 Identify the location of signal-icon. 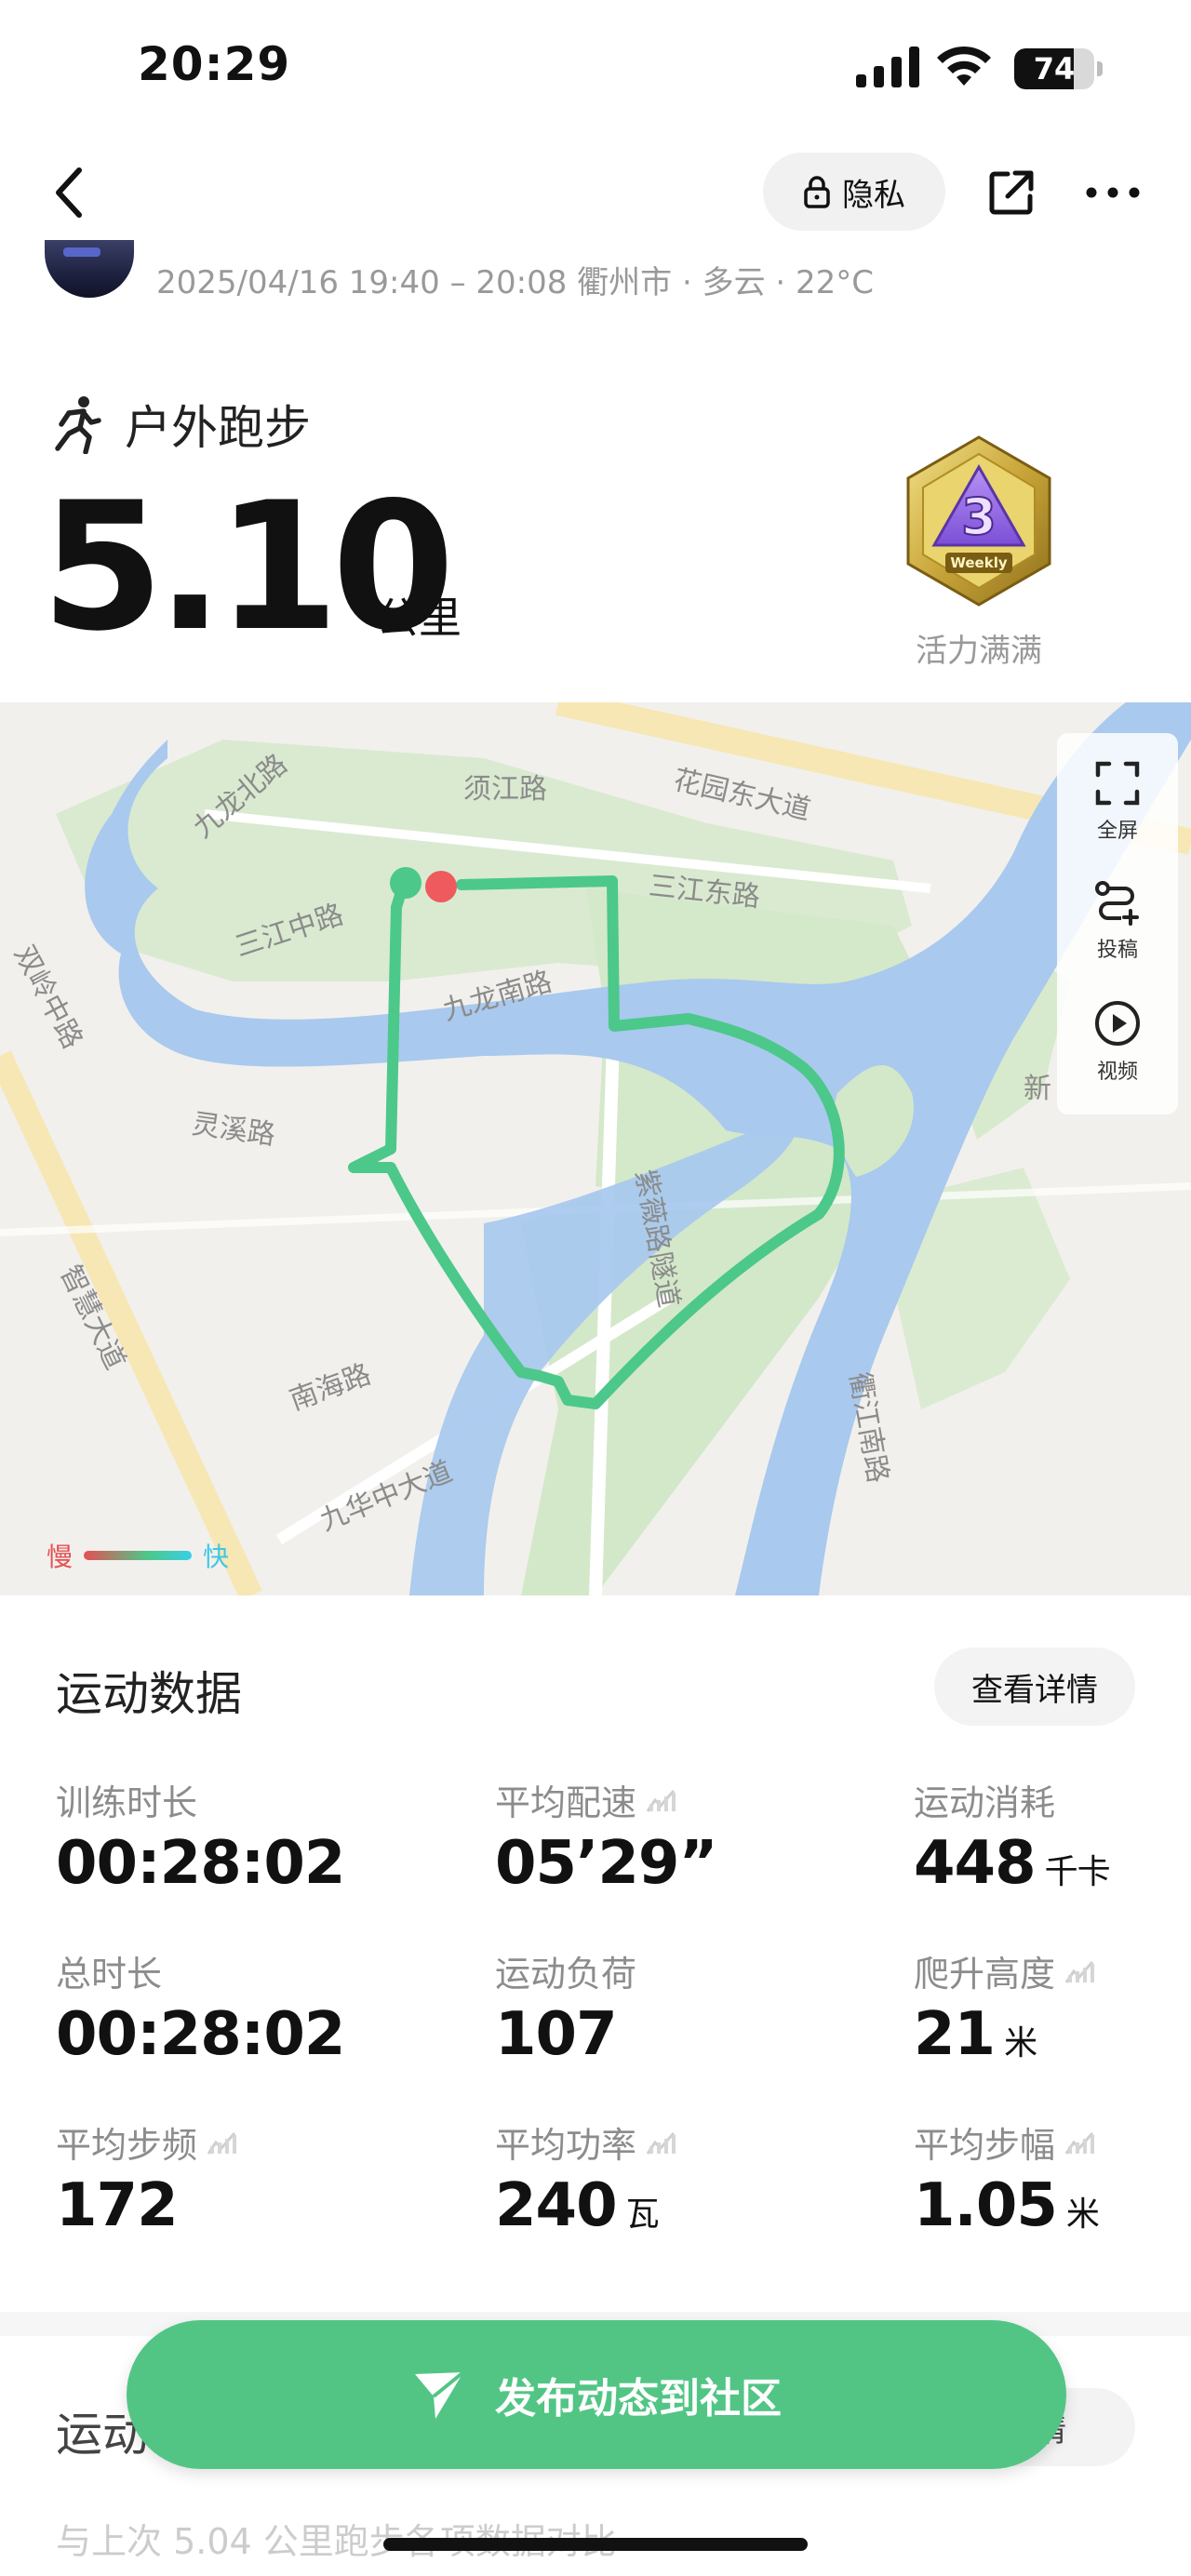
(887, 67).